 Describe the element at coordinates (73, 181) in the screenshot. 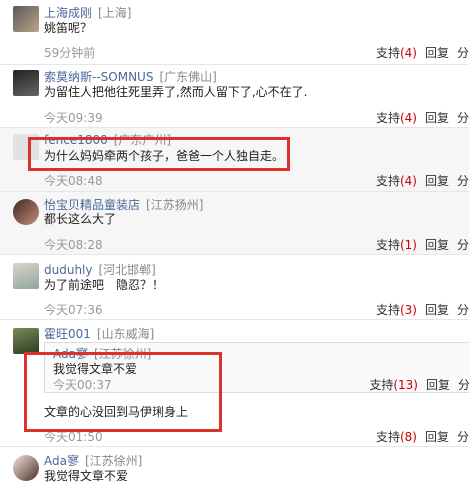

I see `comment-time: 今天08:48` at that location.